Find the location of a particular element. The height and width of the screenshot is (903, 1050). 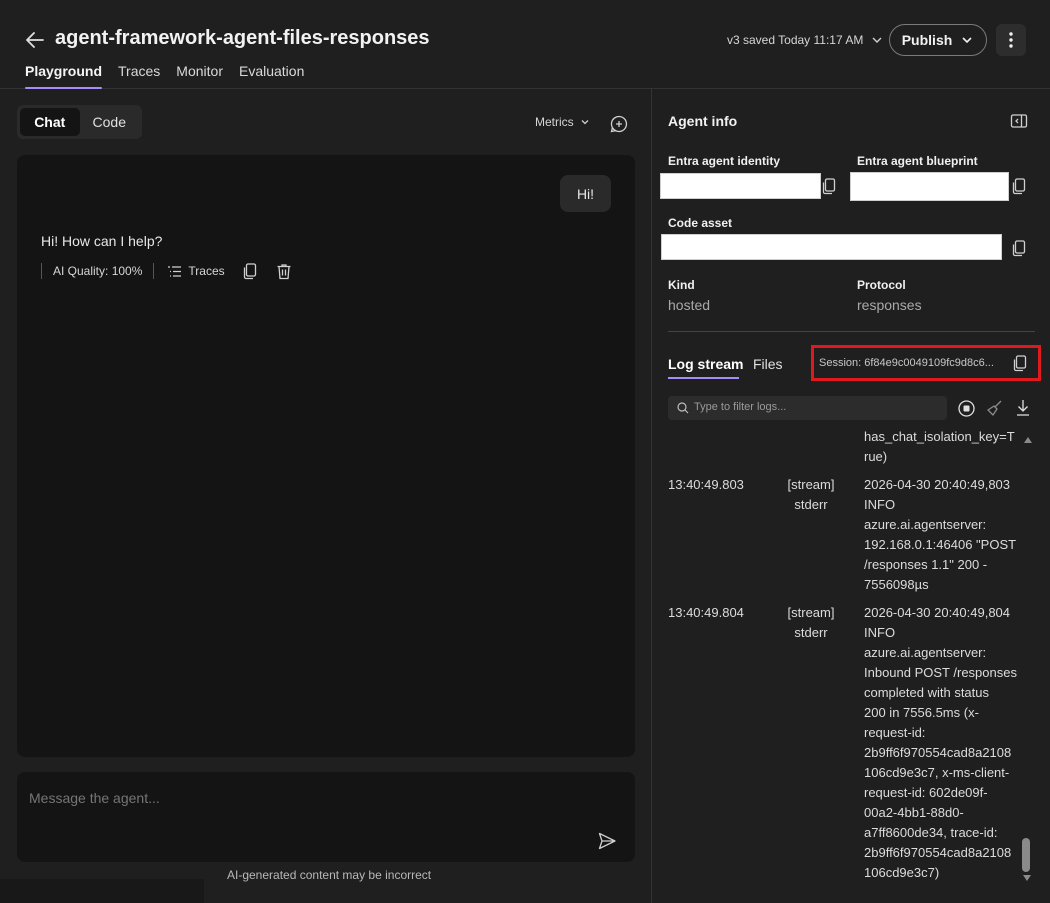

publish-button: Publish is located at coordinates (938, 40).